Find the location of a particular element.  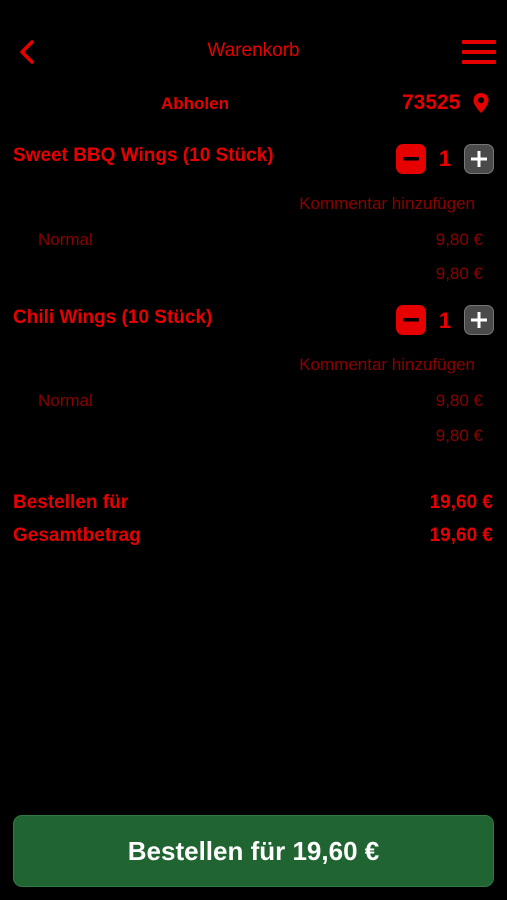

zip-code: 73525 is located at coordinates (431, 103).